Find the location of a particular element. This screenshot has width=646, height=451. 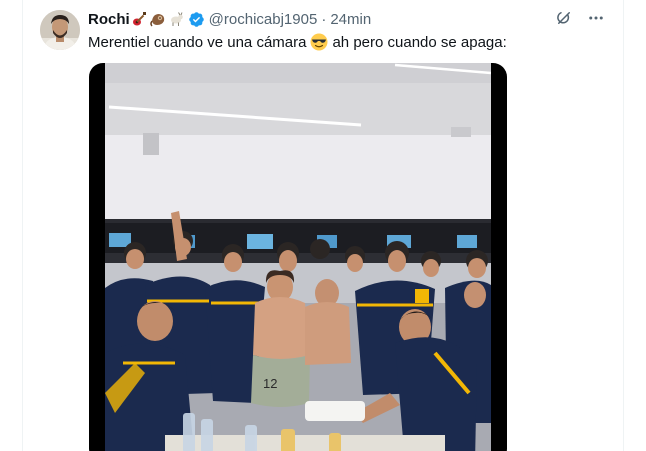

tweet-header-actions is located at coordinates (580, 18).